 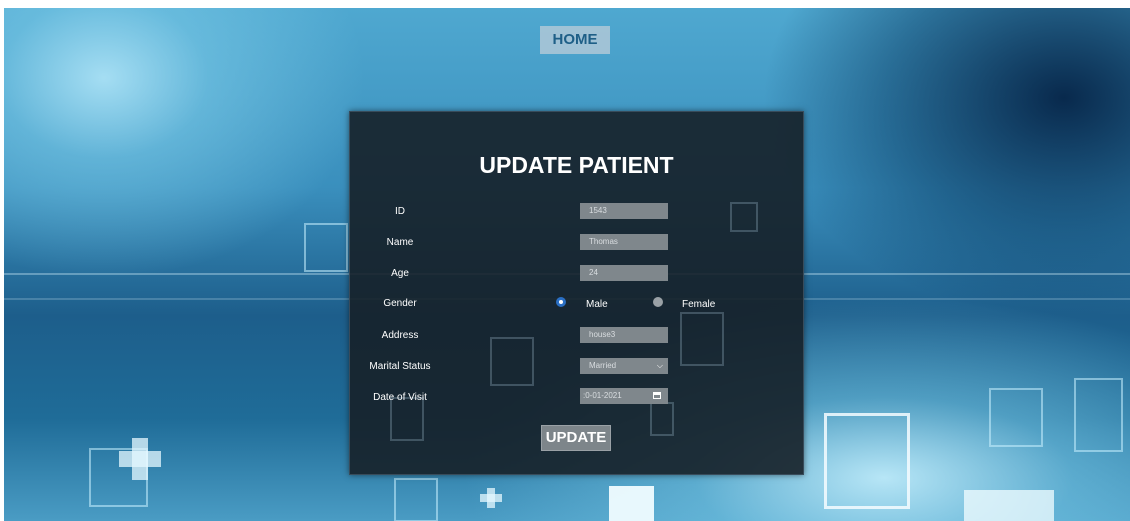 I want to click on marital-status-value: Married, so click(x=603, y=365).